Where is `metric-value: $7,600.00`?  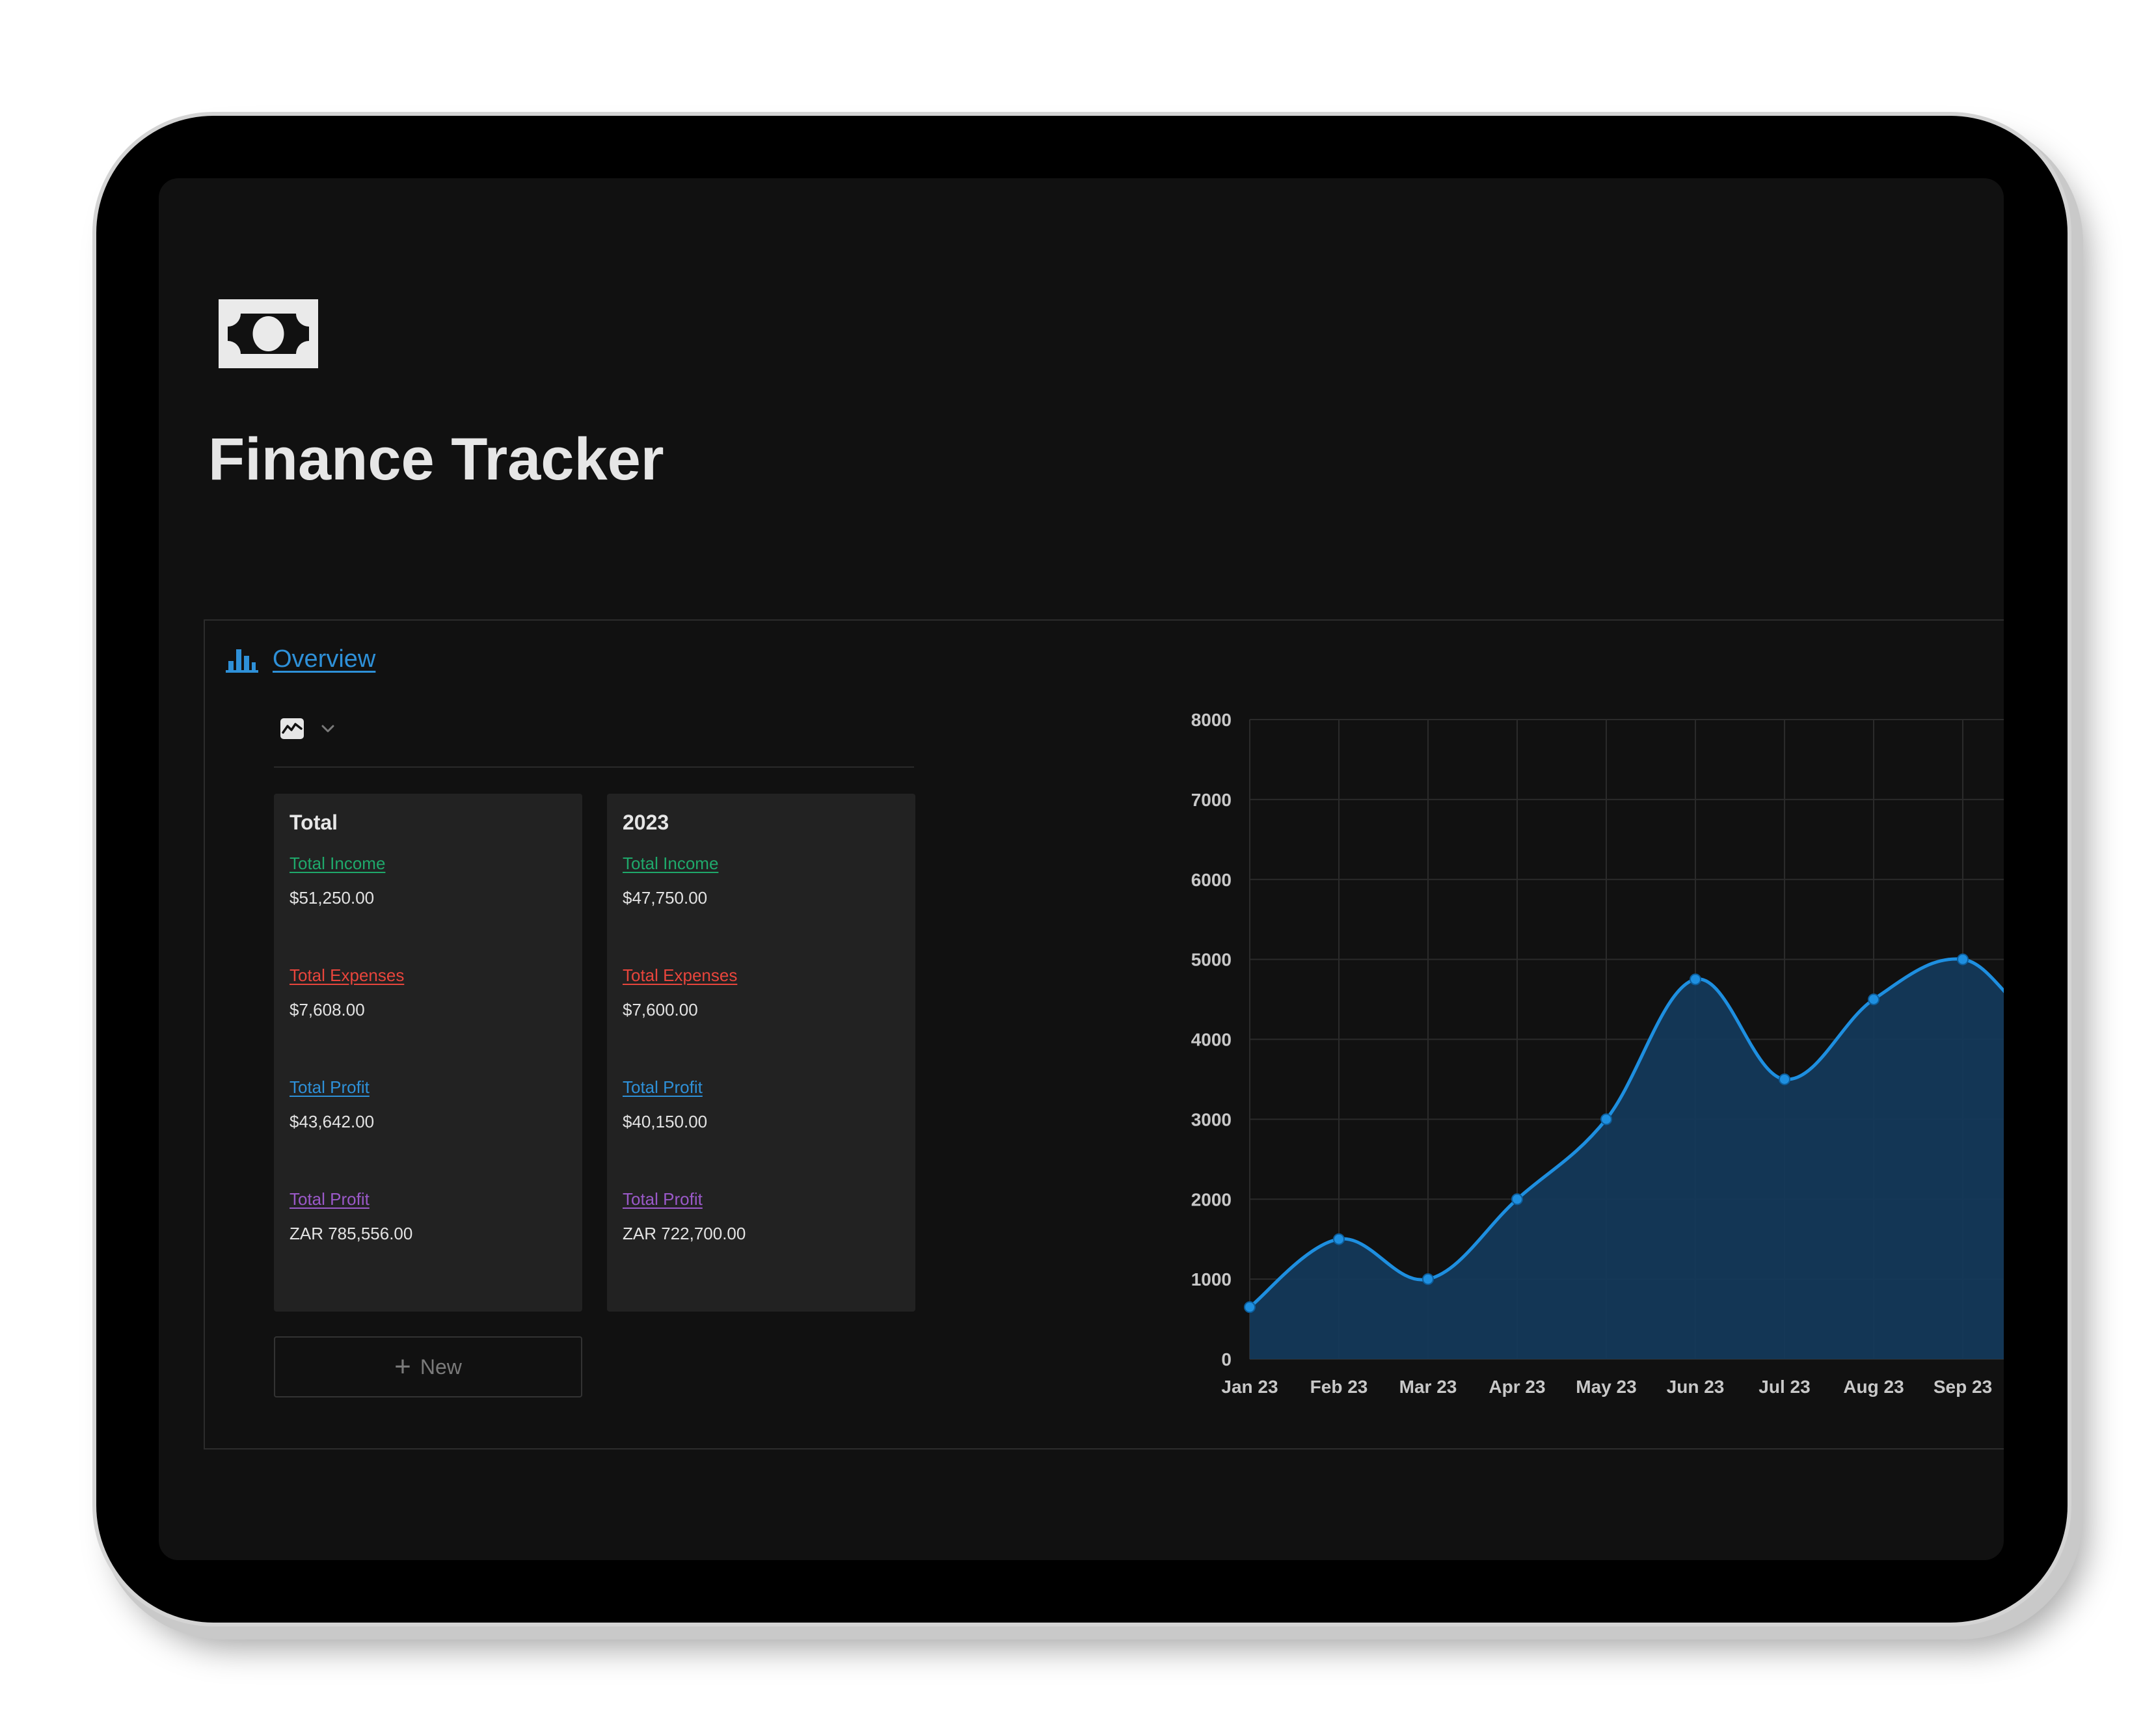
metric-value: $7,600.00 is located at coordinates (660, 1009).